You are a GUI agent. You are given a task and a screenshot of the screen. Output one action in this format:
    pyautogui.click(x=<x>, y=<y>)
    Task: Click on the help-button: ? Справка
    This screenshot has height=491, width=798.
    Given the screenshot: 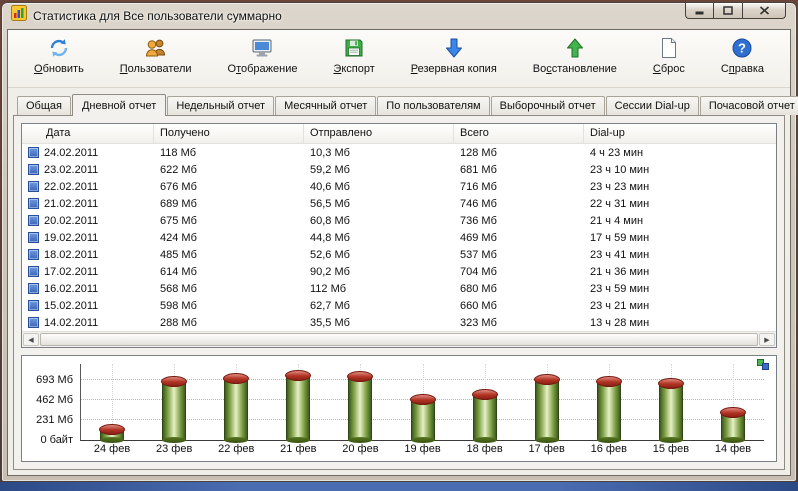 What is the action you would take?
    pyautogui.click(x=742, y=60)
    